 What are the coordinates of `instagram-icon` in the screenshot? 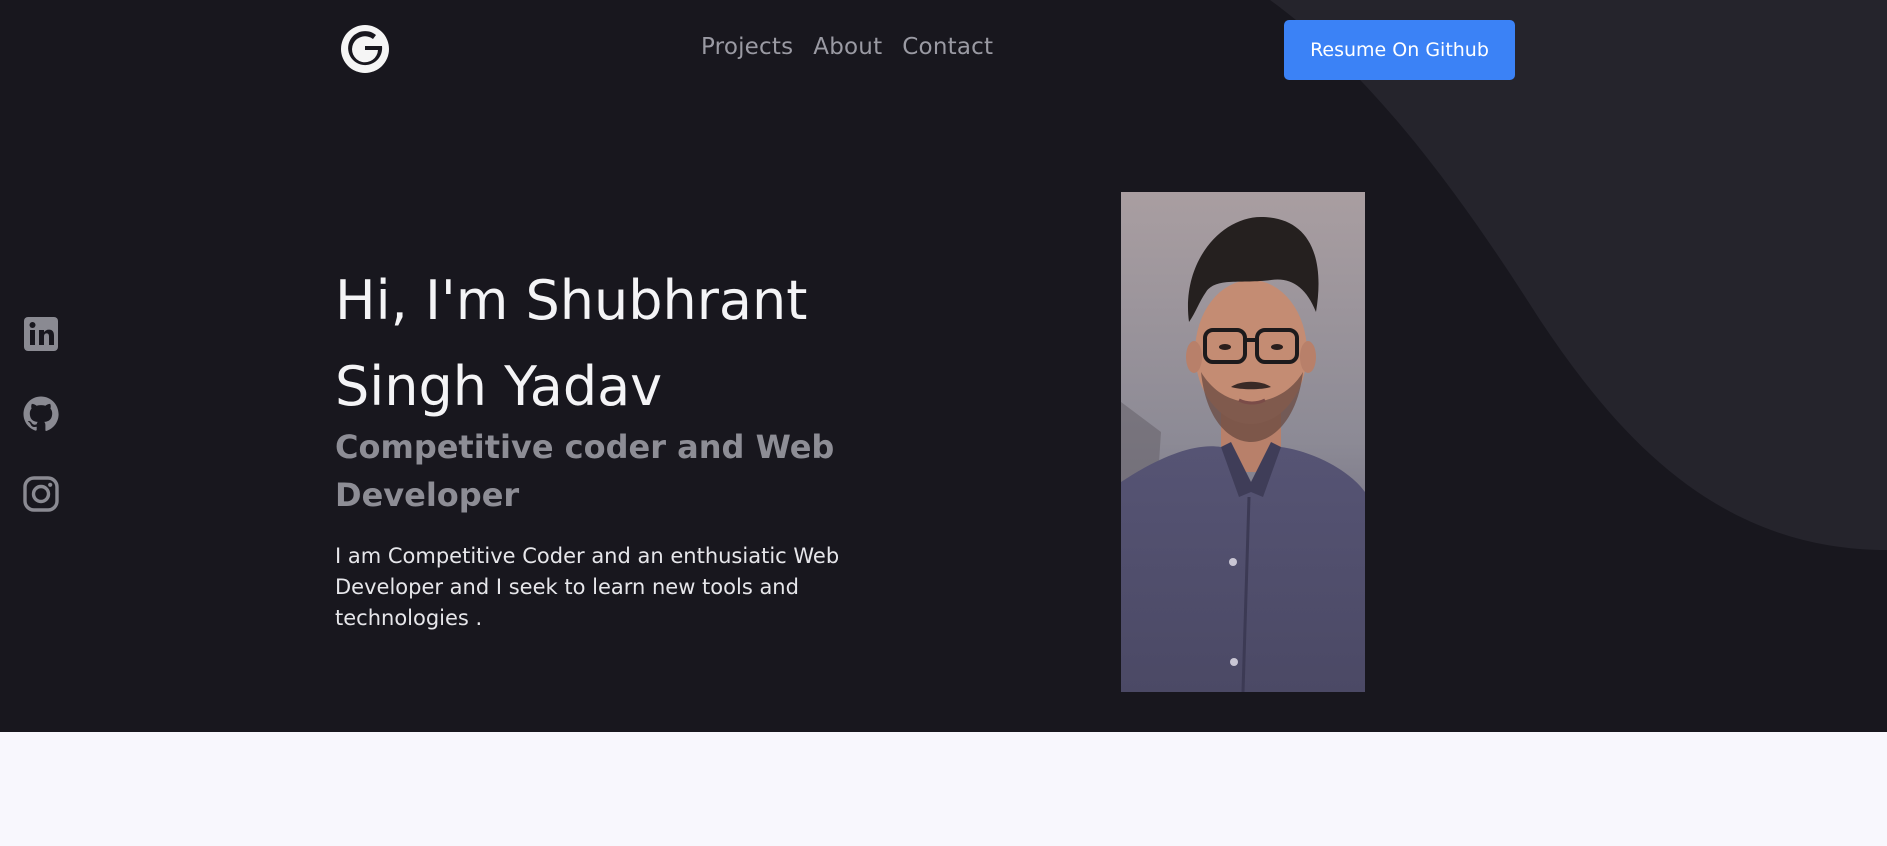 It's located at (41, 494).